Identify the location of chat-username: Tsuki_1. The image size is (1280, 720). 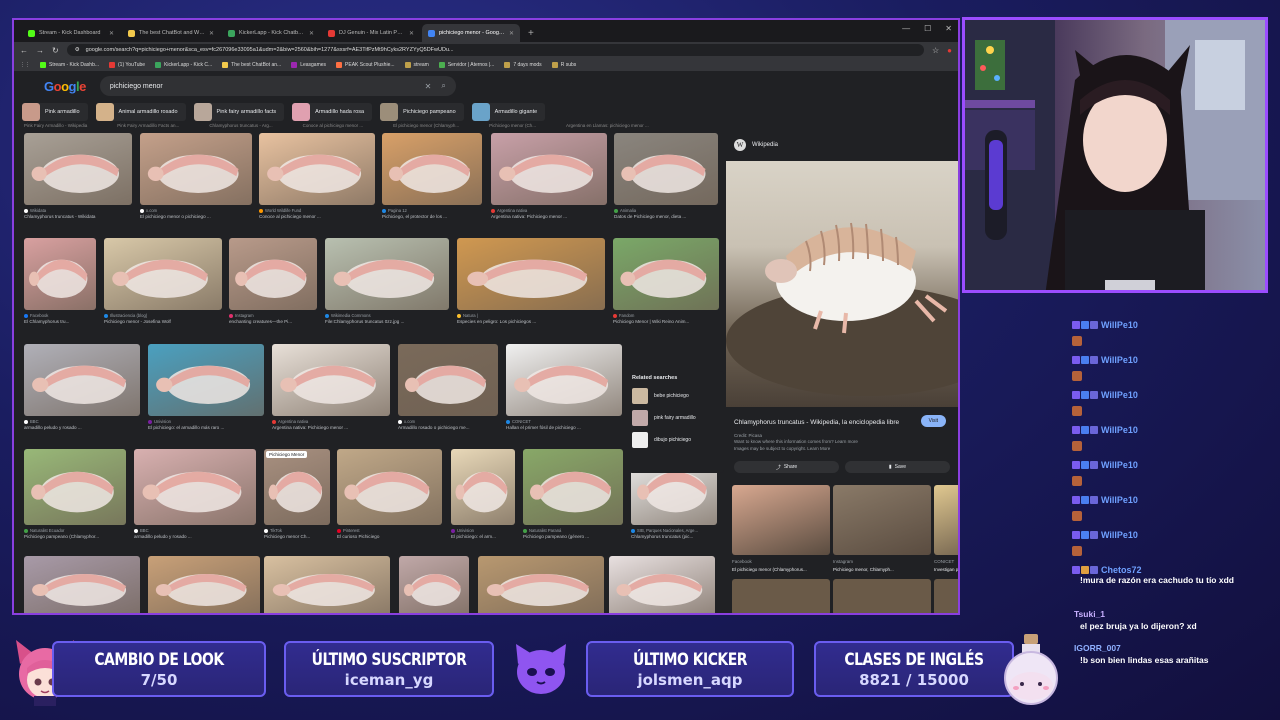
(1089, 614).